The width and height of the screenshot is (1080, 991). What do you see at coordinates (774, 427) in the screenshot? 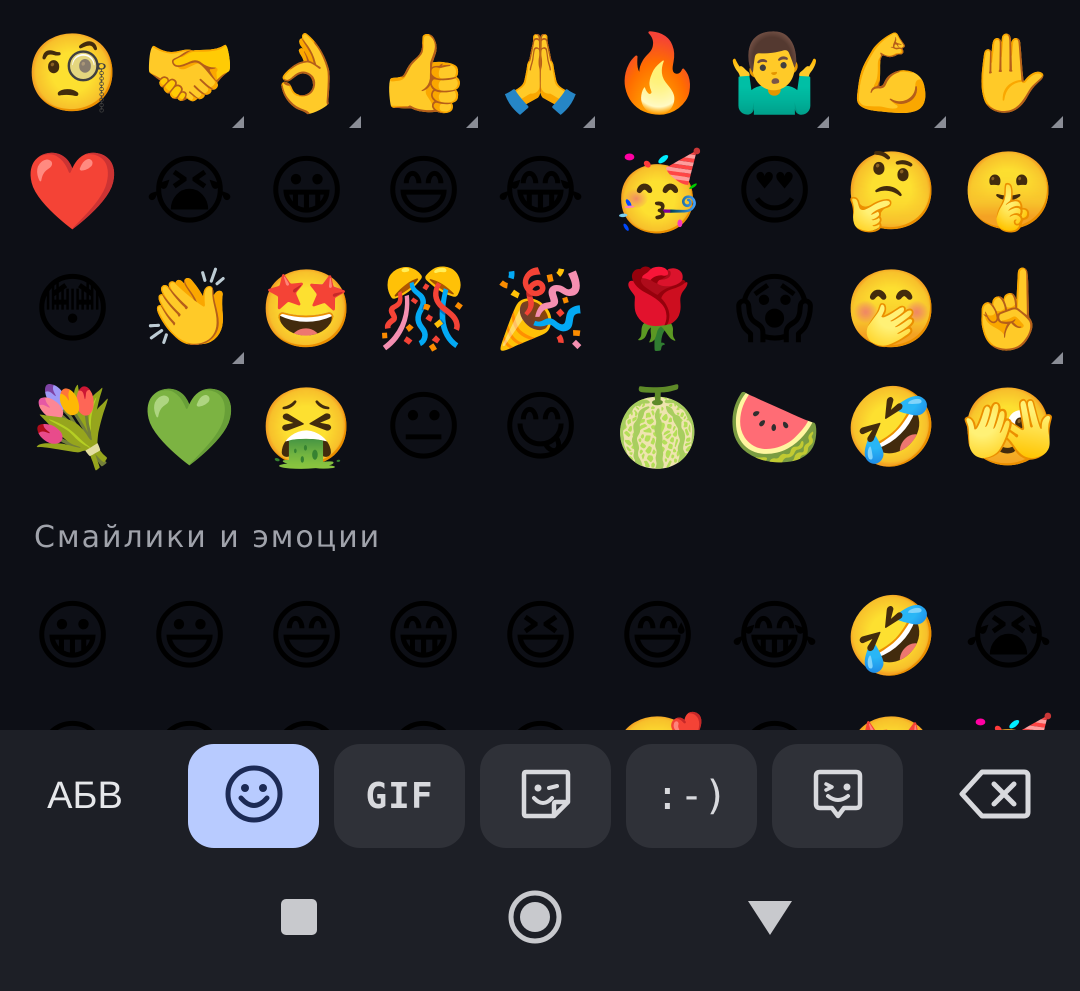
I see `watermelon-emoji: 🍉` at bounding box center [774, 427].